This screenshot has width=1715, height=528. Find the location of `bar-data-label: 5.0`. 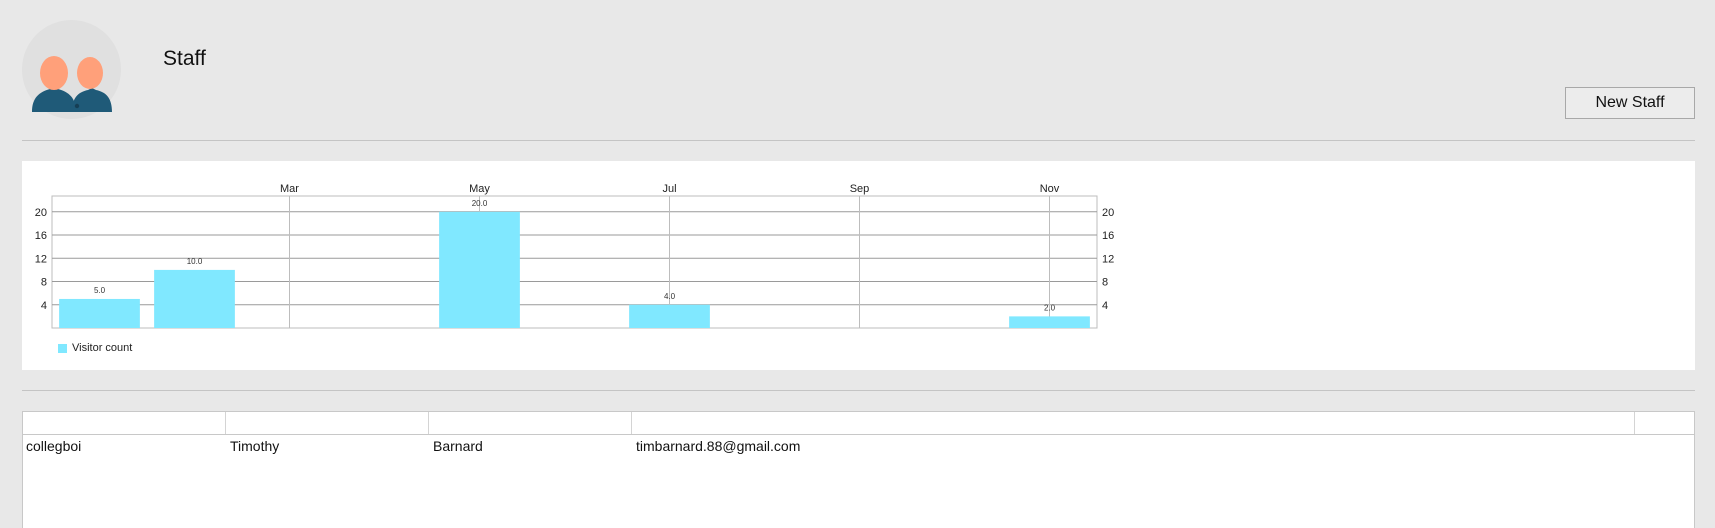

bar-data-label: 5.0 is located at coordinates (100, 290).